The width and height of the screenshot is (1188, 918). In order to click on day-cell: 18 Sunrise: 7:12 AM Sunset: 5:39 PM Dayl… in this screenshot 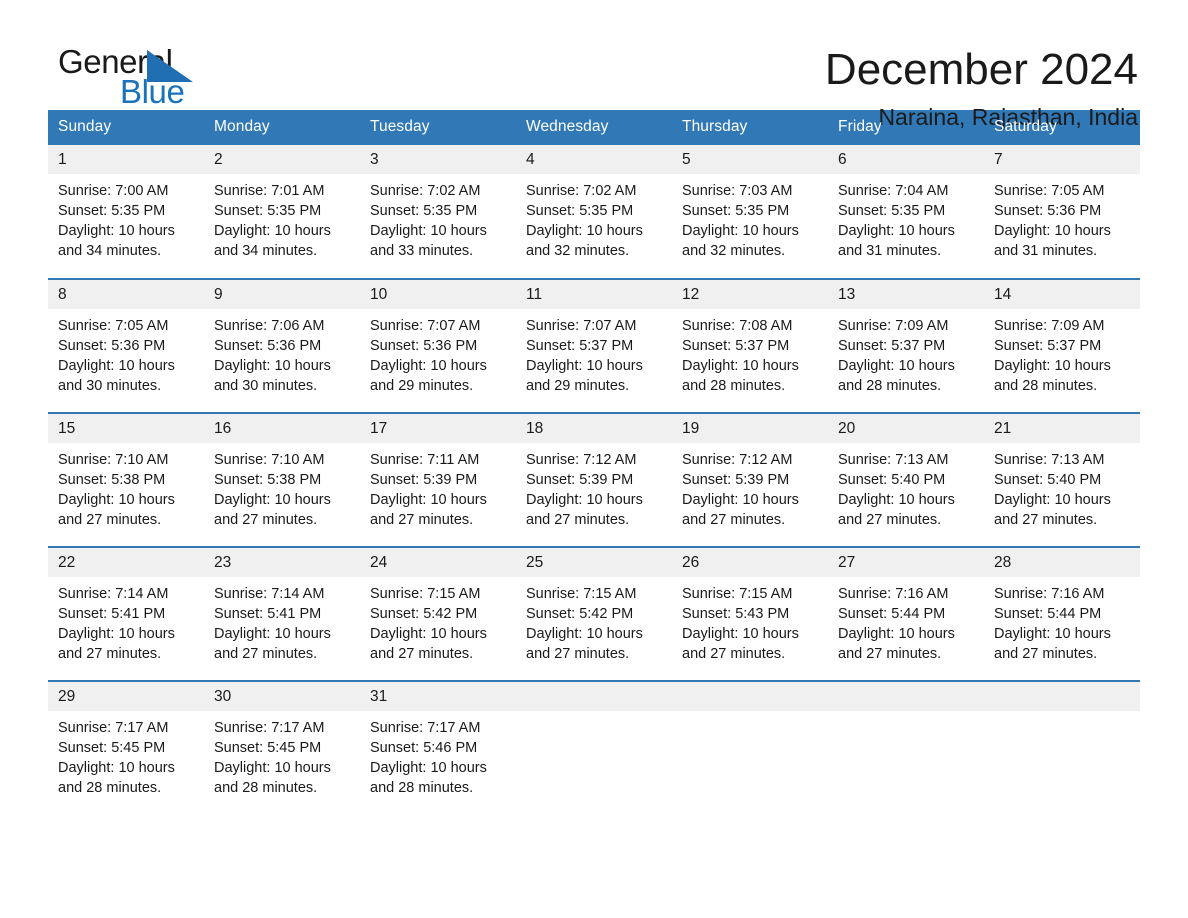, I will do `click(594, 479)`.